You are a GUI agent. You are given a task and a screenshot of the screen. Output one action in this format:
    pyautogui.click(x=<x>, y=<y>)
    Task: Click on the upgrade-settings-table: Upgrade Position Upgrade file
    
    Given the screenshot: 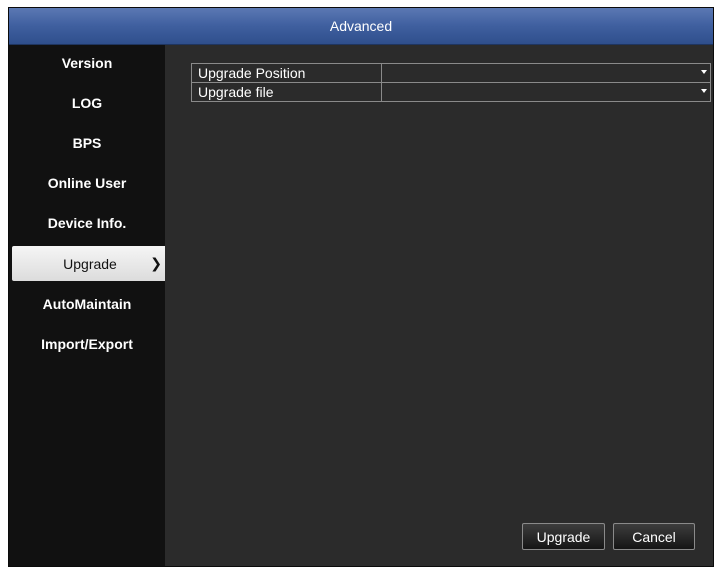 What is the action you would take?
    pyautogui.click(x=451, y=82)
    